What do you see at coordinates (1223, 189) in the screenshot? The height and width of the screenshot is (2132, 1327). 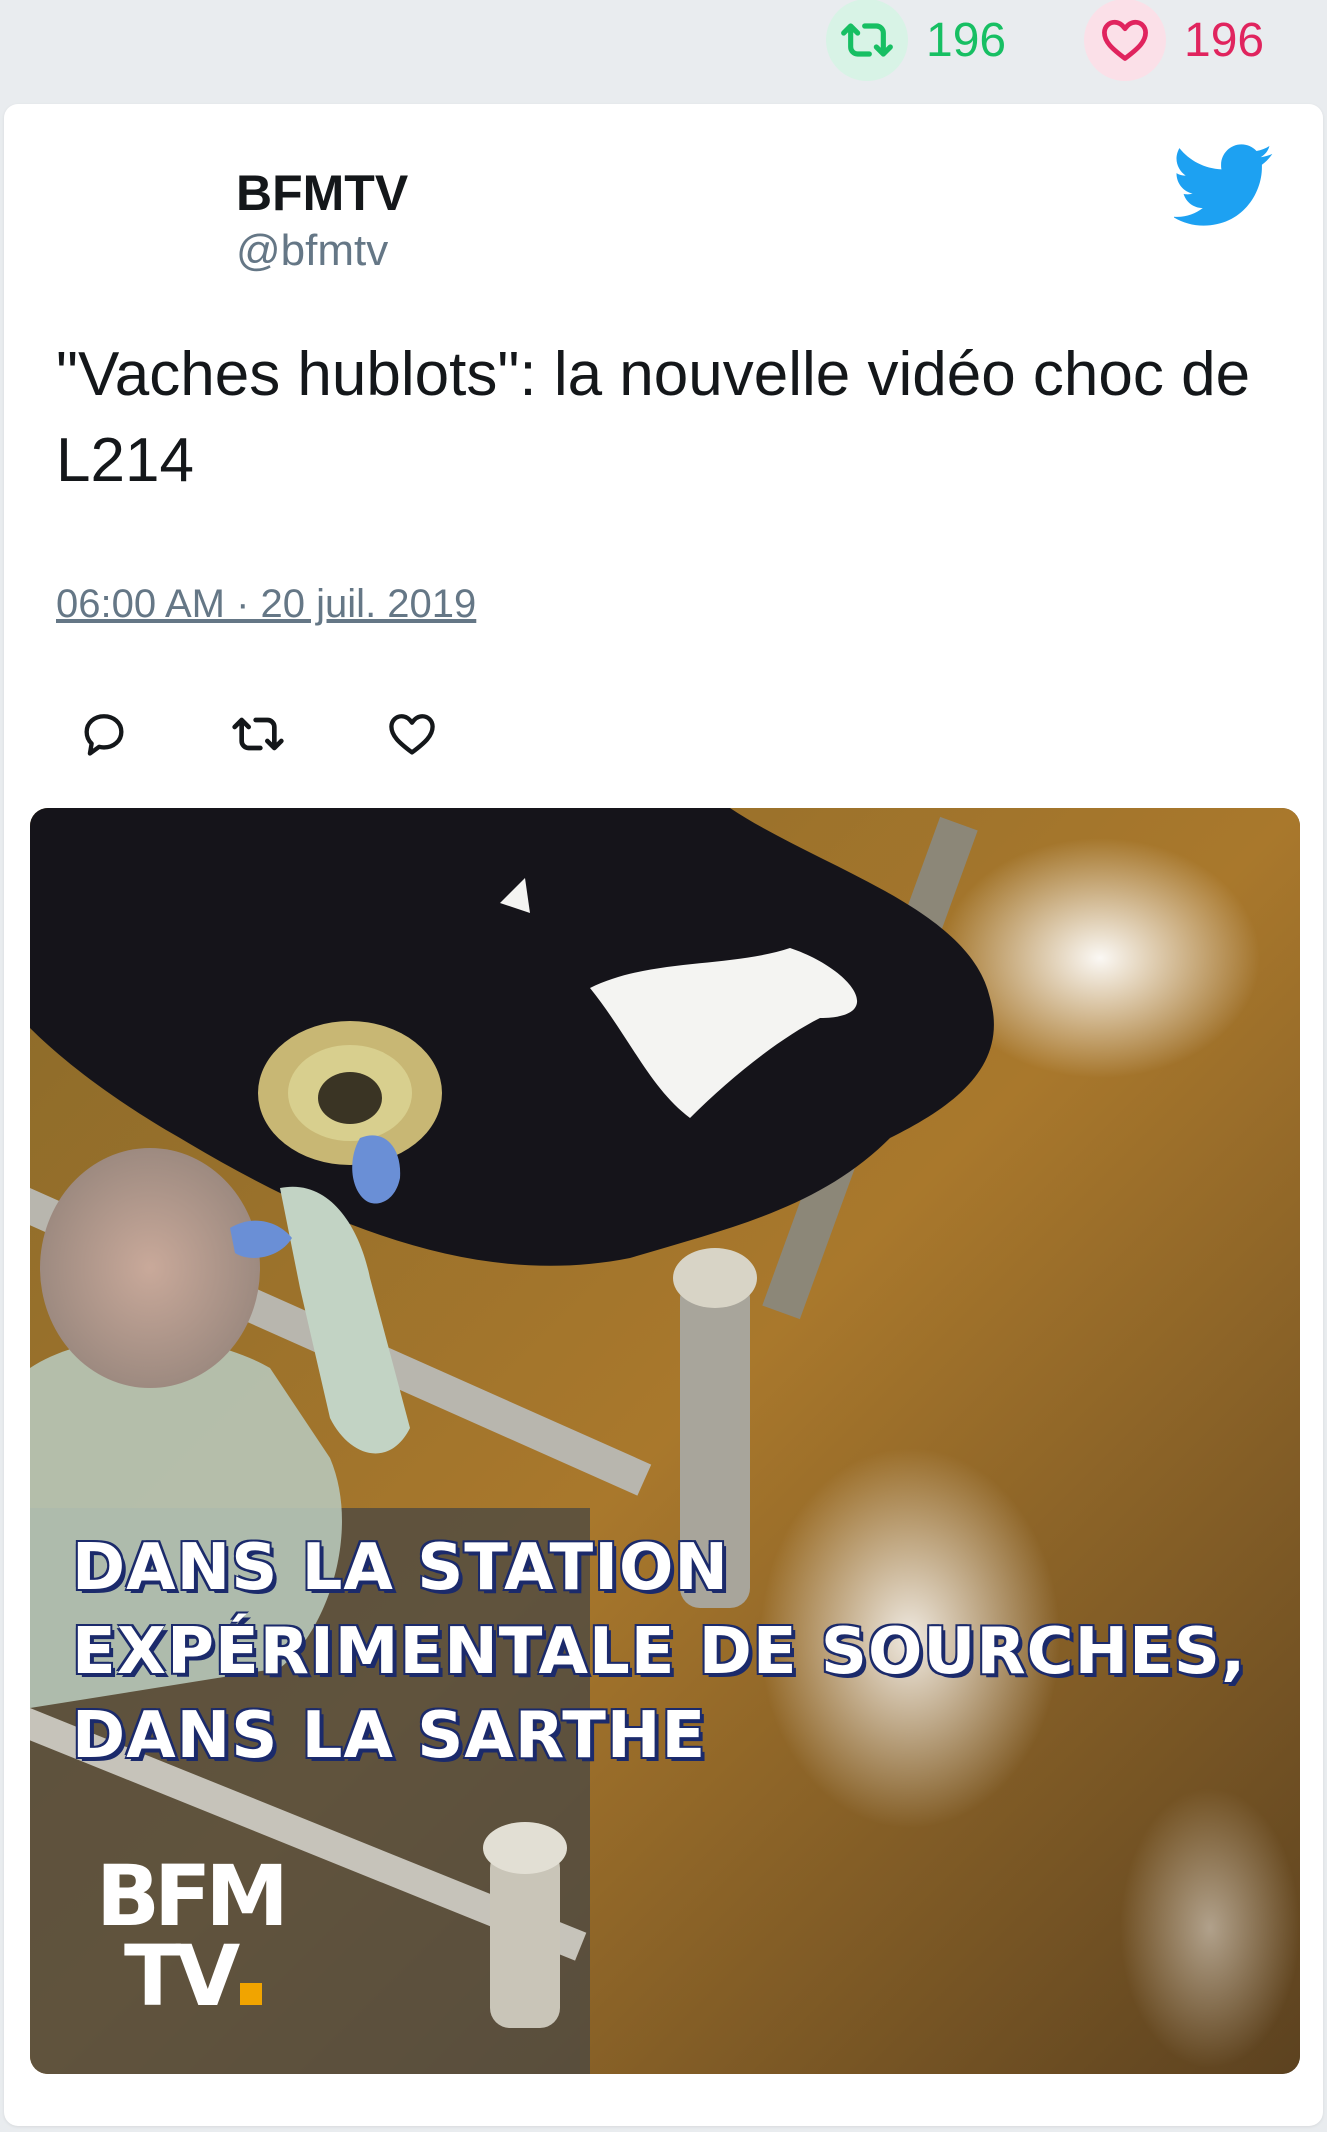 I see `twitter-bird-icon` at bounding box center [1223, 189].